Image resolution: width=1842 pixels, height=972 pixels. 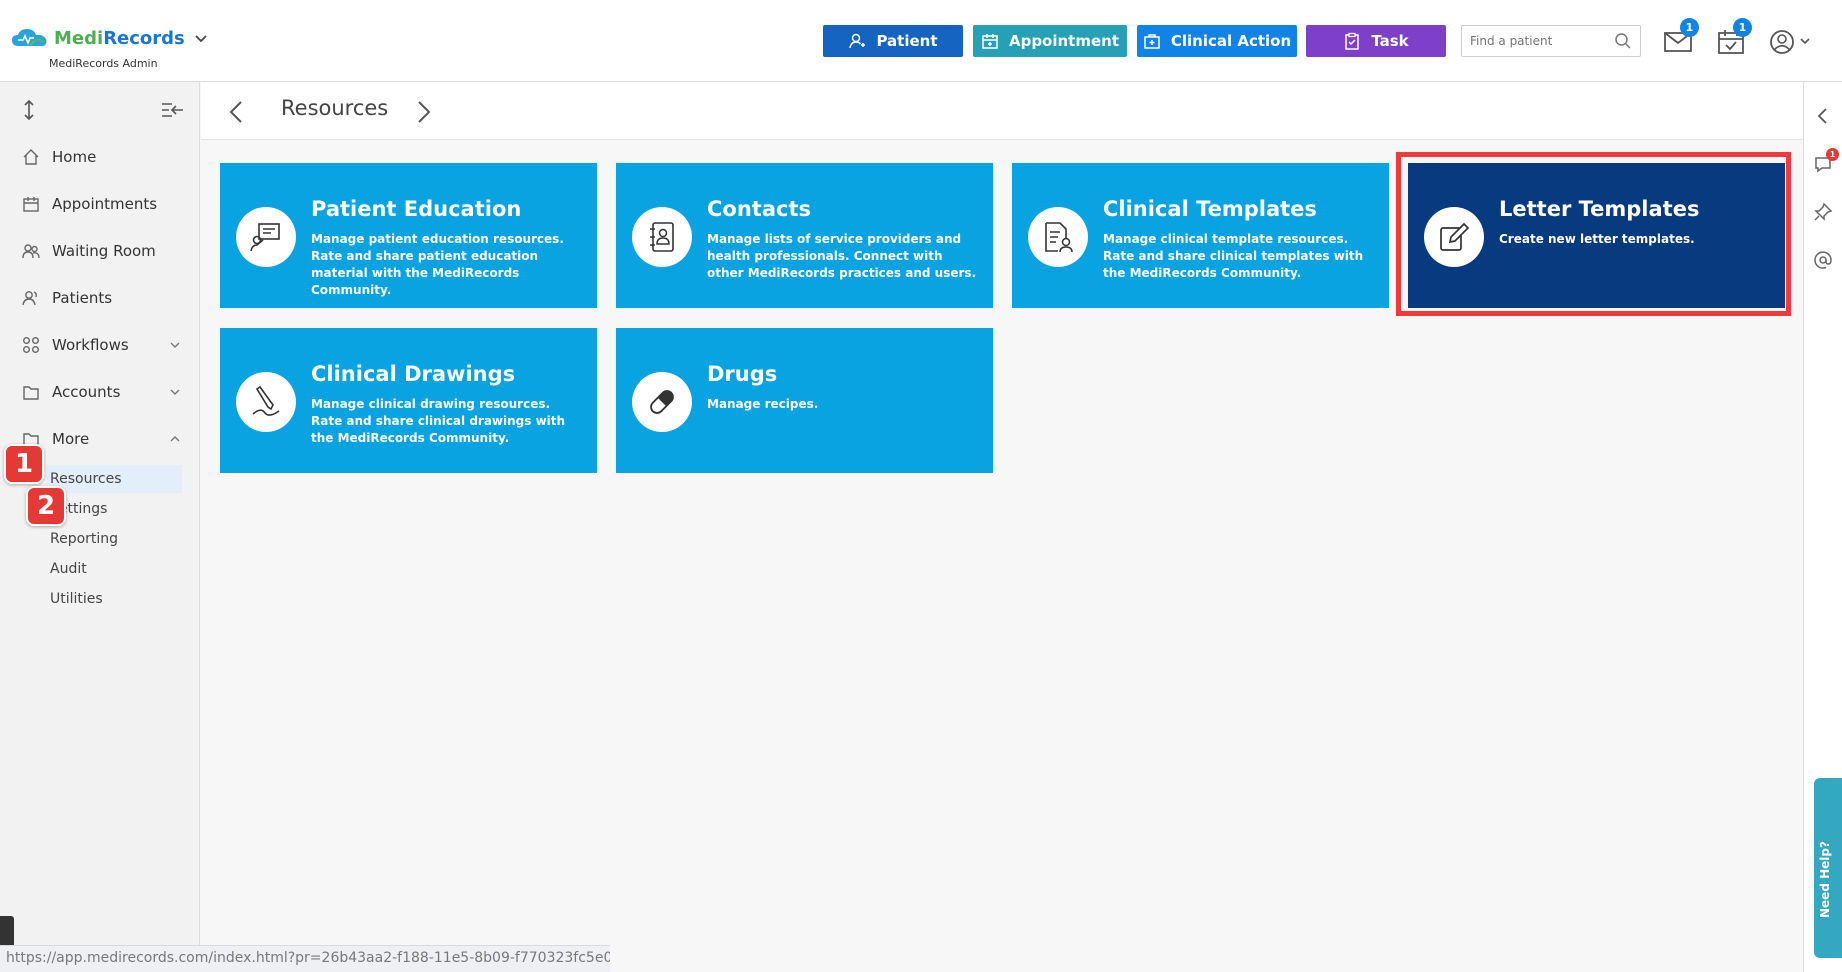 I want to click on home-icon, so click(x=31, y=157).